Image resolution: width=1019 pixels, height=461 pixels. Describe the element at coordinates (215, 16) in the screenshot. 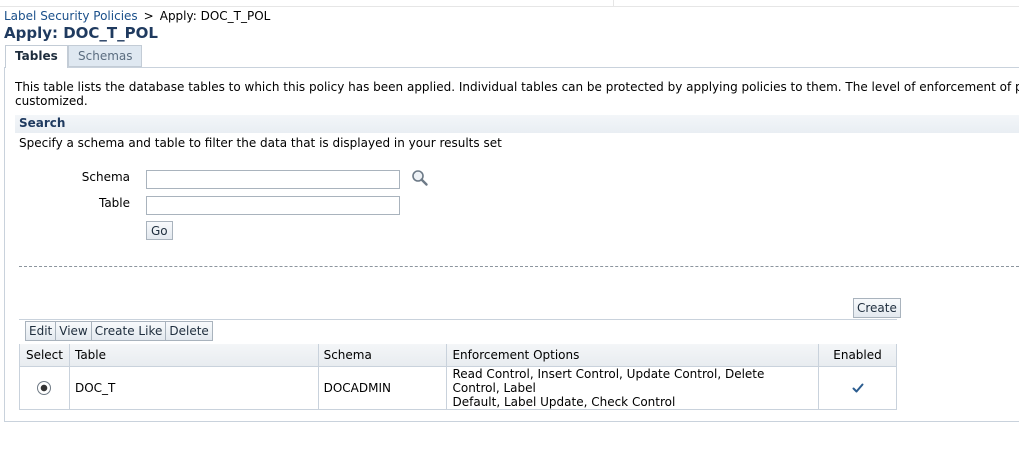

I see `breadcrumb-current: Apply: DOC_T_POL` at that location.